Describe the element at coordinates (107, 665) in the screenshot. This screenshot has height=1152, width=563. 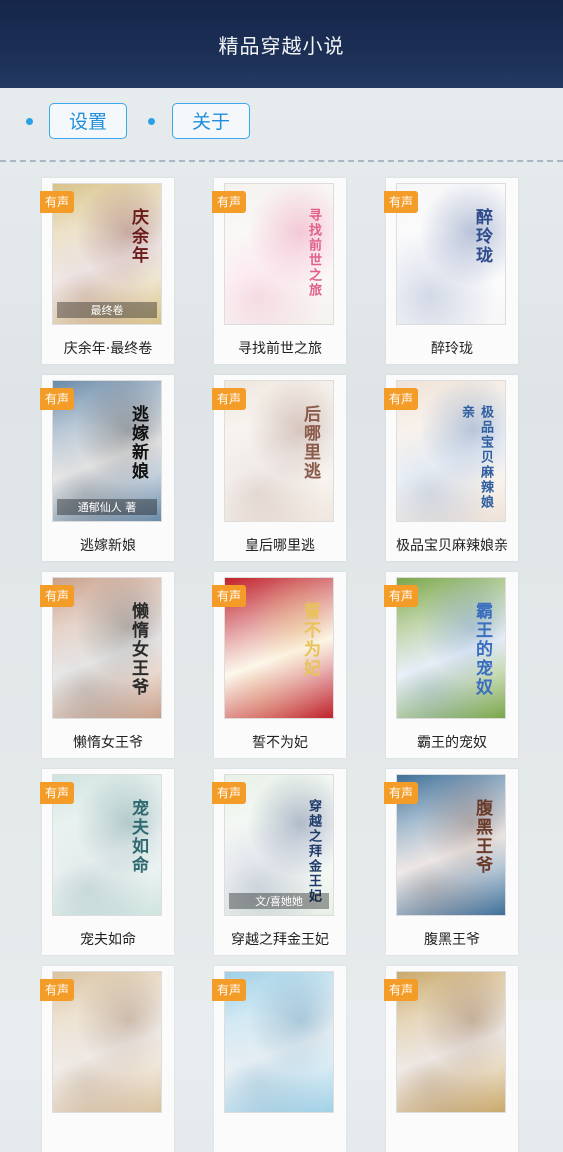
I see `book-card: 懒惰女王爷 有声懒惰女王爷` at that location.